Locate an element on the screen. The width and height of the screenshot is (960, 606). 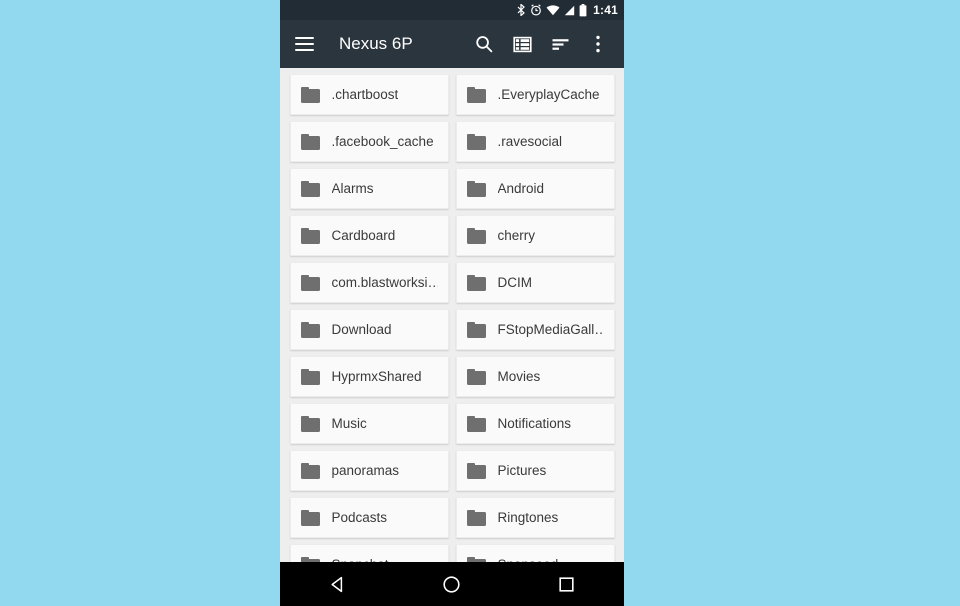
file-tile: HyprmxShared is located at coordinates (369, 376).